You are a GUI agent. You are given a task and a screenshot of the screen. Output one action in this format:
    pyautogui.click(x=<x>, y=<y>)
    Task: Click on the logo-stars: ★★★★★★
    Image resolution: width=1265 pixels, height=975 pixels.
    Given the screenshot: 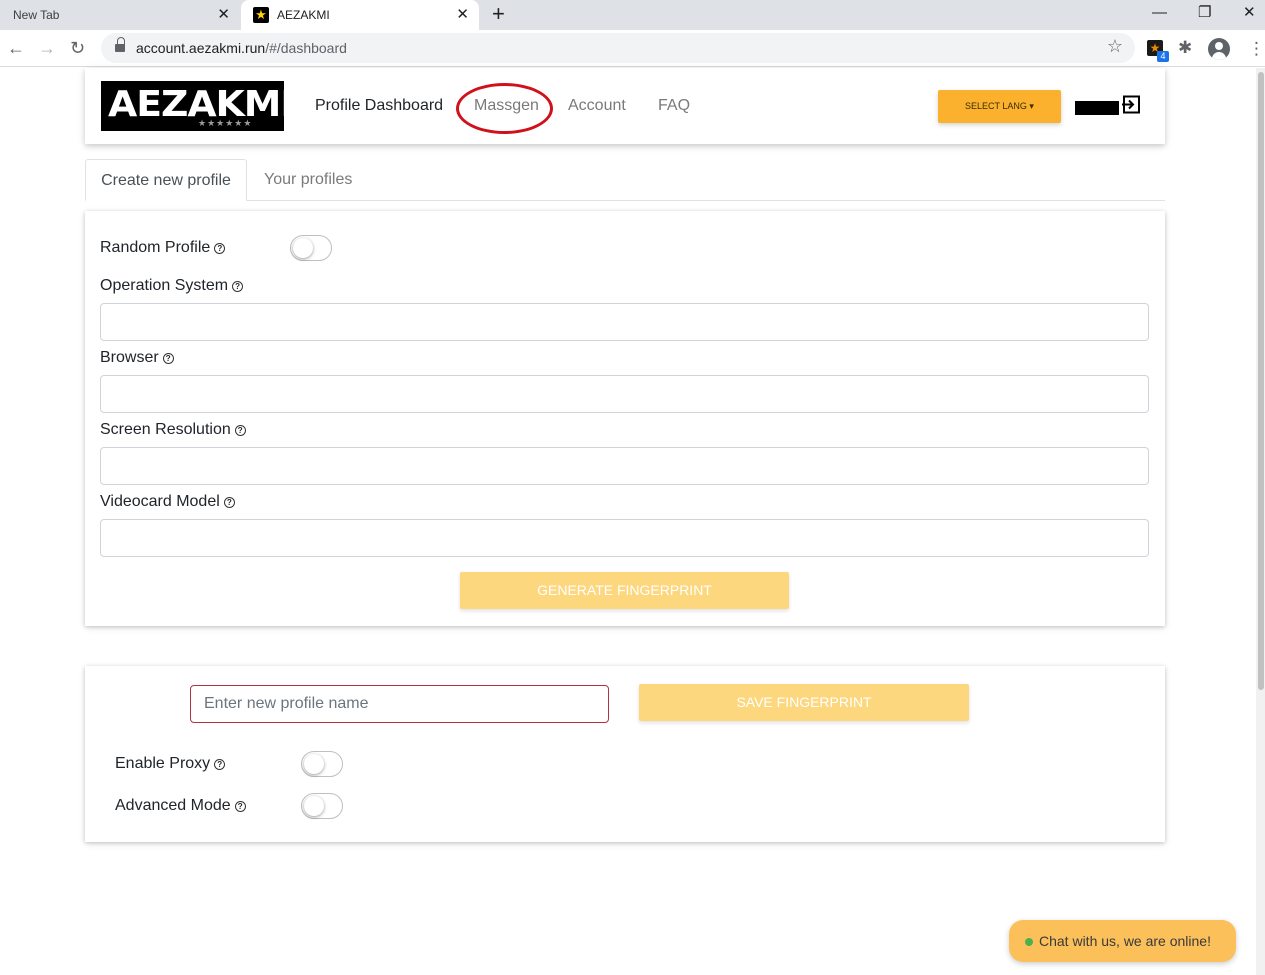 What is the action you would take?
    pyautogui.click(x=225, y=123)
    